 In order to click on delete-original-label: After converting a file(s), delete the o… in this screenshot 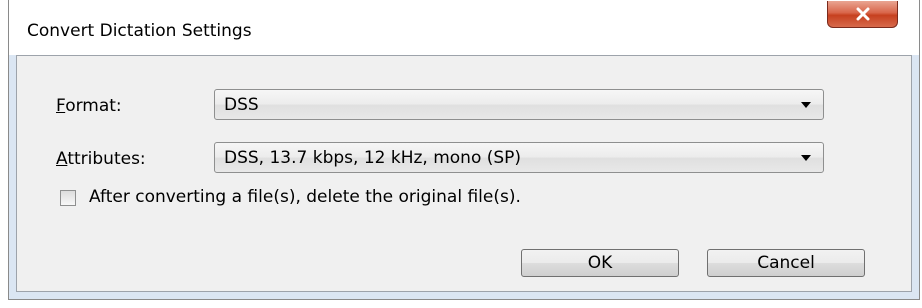, I will do `click(305, 197)`.